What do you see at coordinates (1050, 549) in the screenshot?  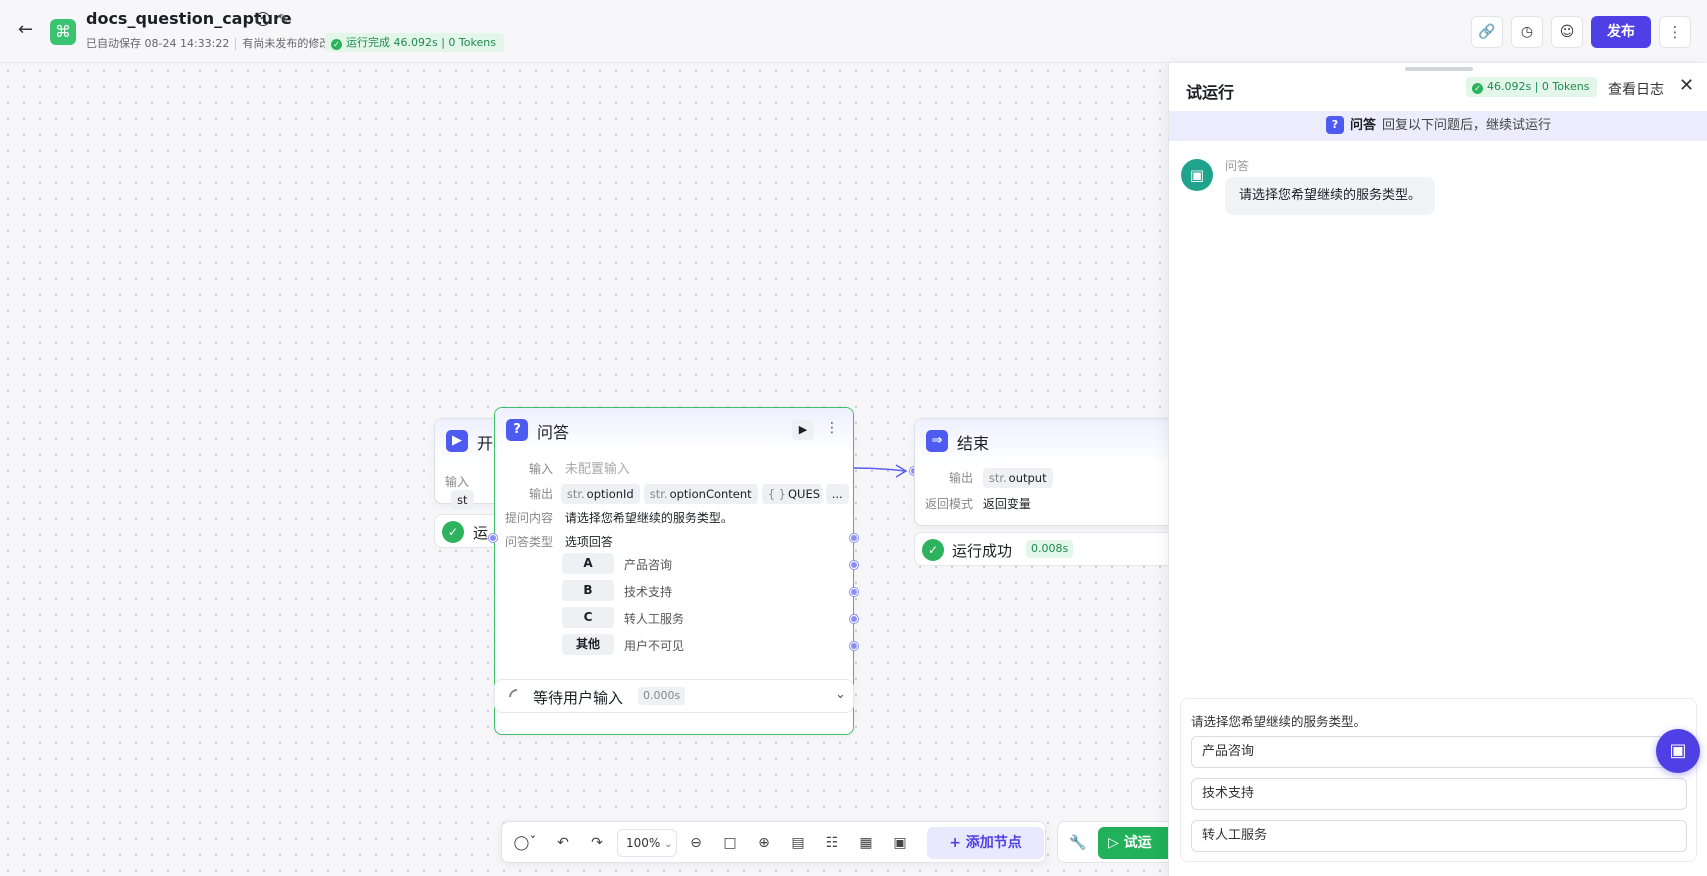 I see `end-status-time: 0.008s` at bounding box center [1050, 549].